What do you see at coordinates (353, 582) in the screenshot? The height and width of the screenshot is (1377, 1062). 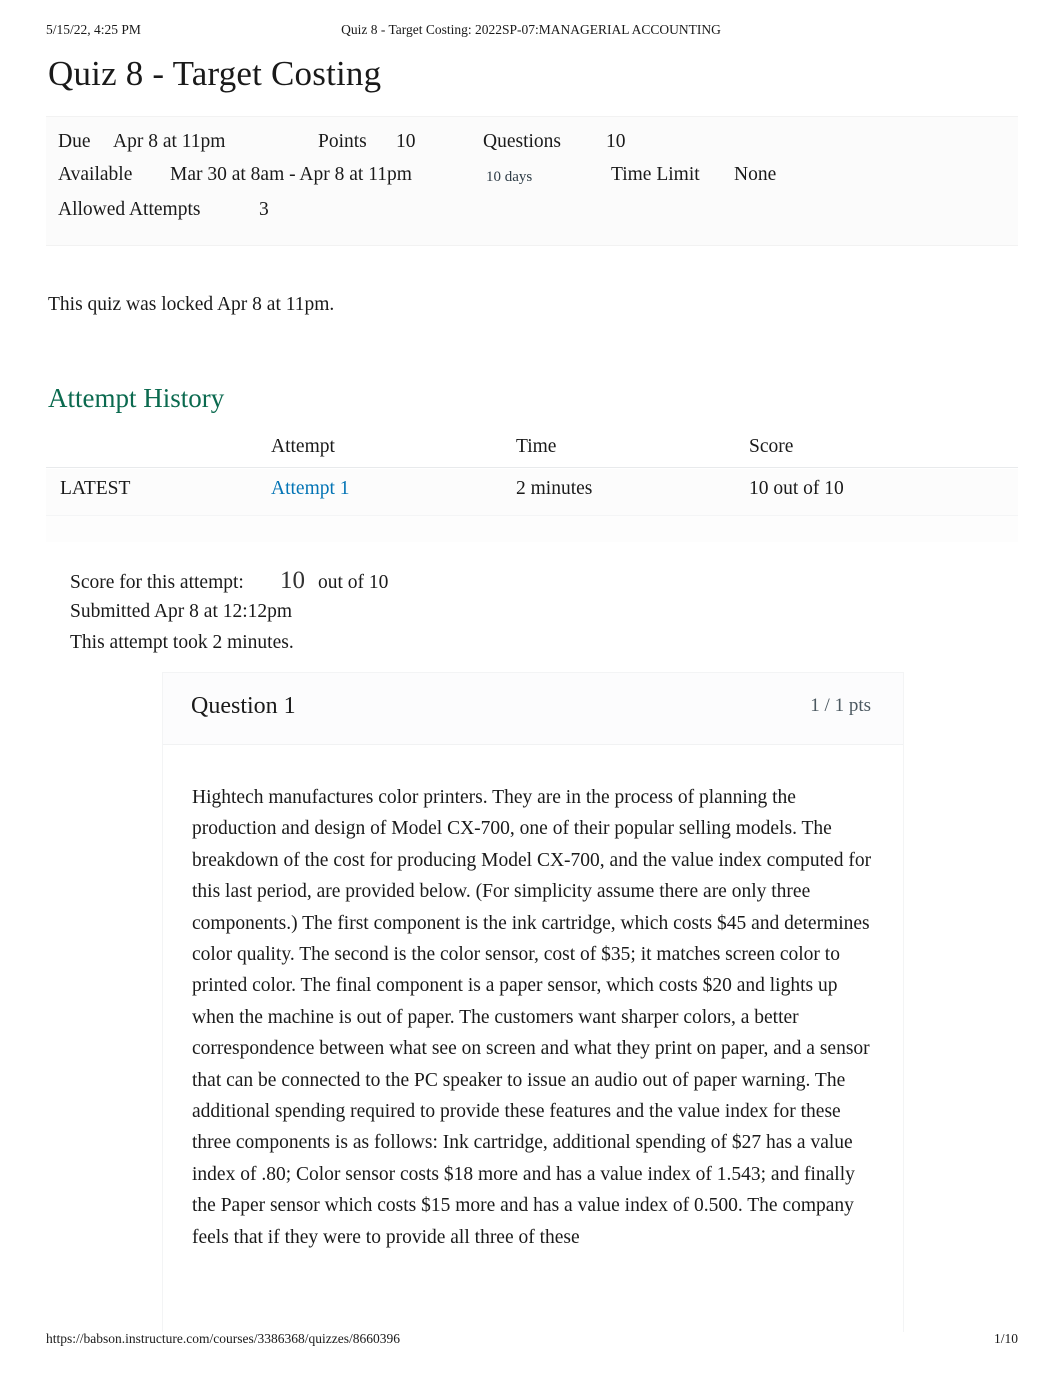 I see `score-out-of: out of 10` at bounding box center [353, 582].